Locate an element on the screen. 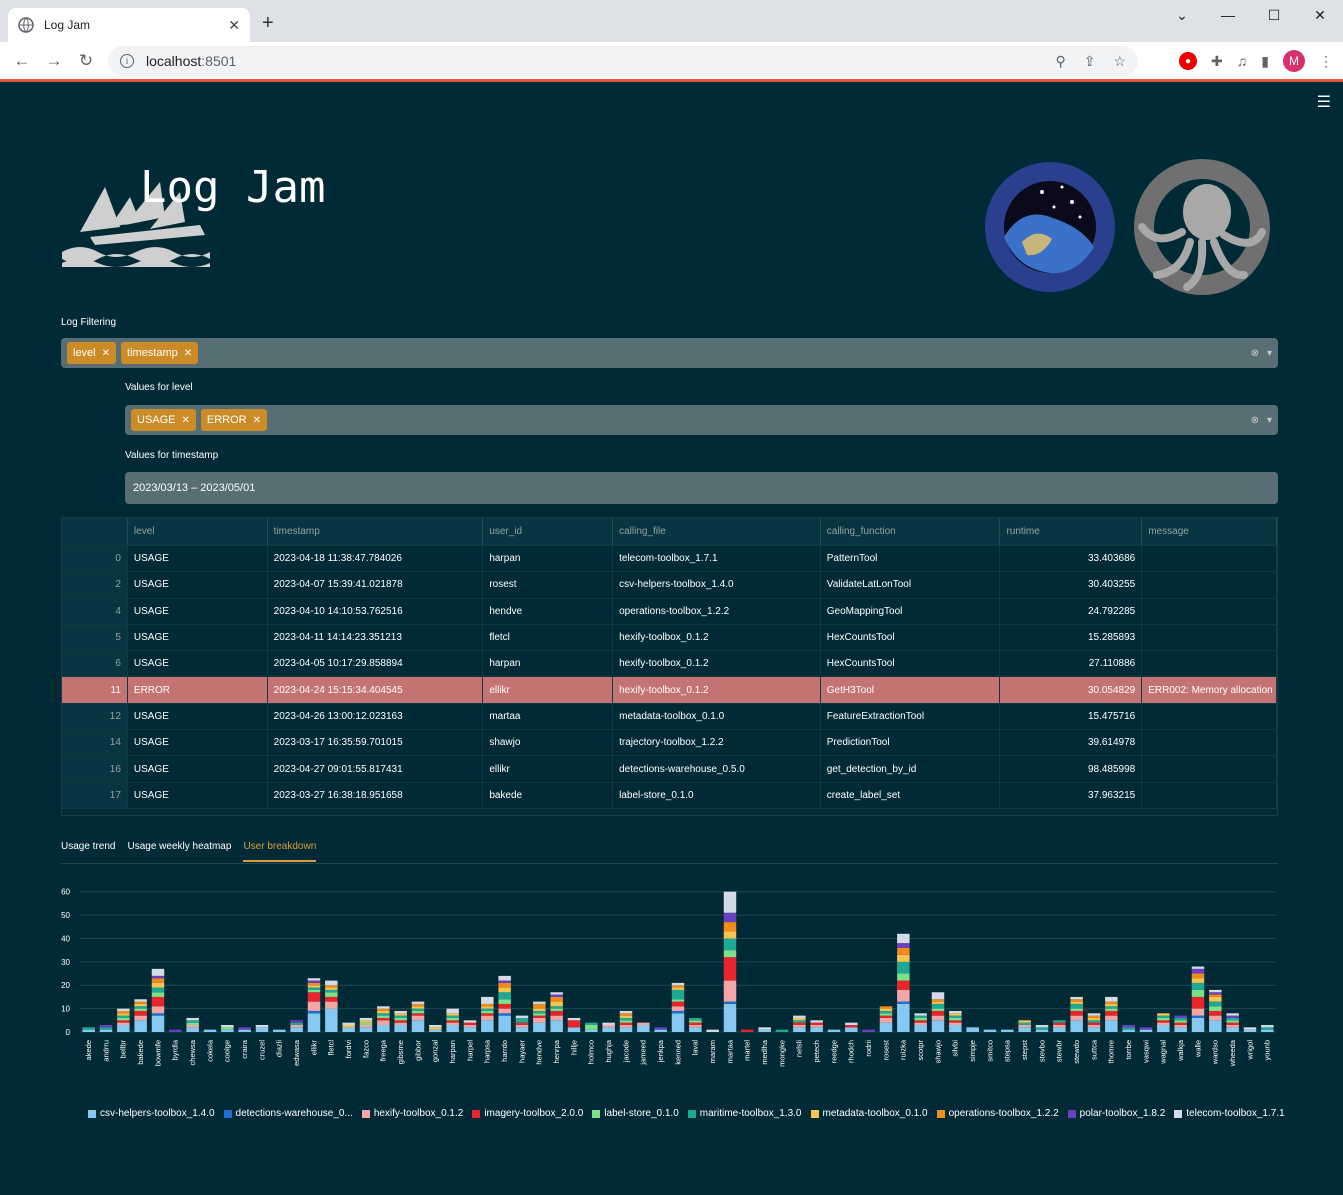  cell-user_id: hendve is located at coordinates (548, 611).